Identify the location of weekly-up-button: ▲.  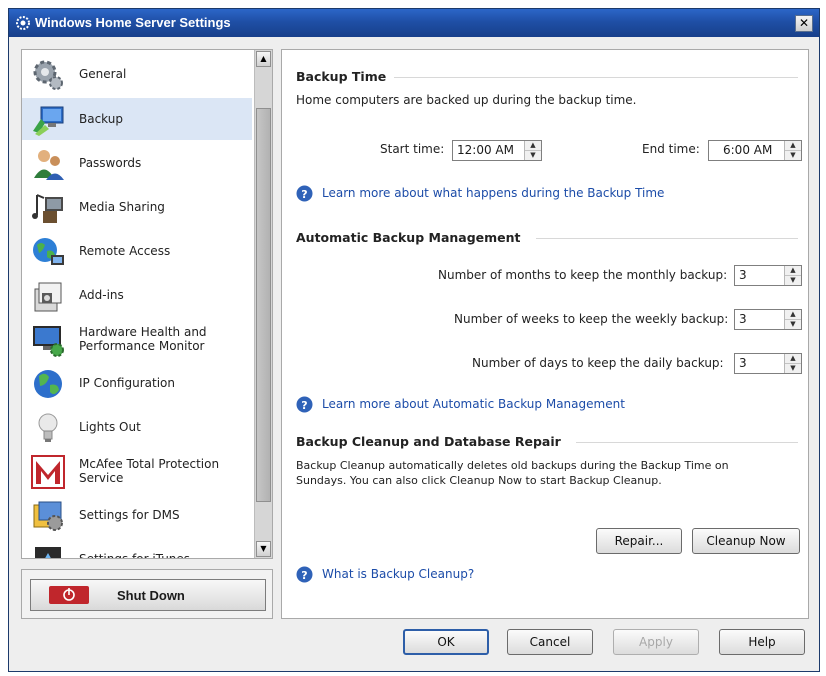
(793, 315).